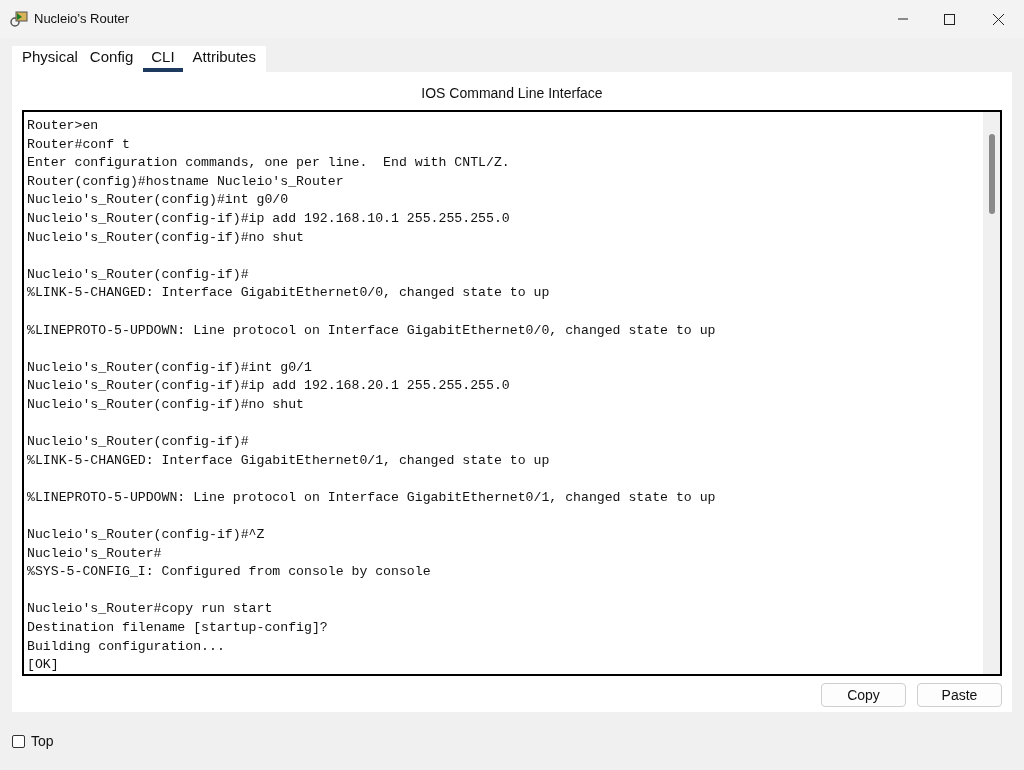 The width and height of the screenshot is (1024, 770). I want to click on terminal-line: %LINEPROTO-5-UPDOWN: Line protocol on Interface GigabitEthernet0/0, changed state to up, so click(371, 330).